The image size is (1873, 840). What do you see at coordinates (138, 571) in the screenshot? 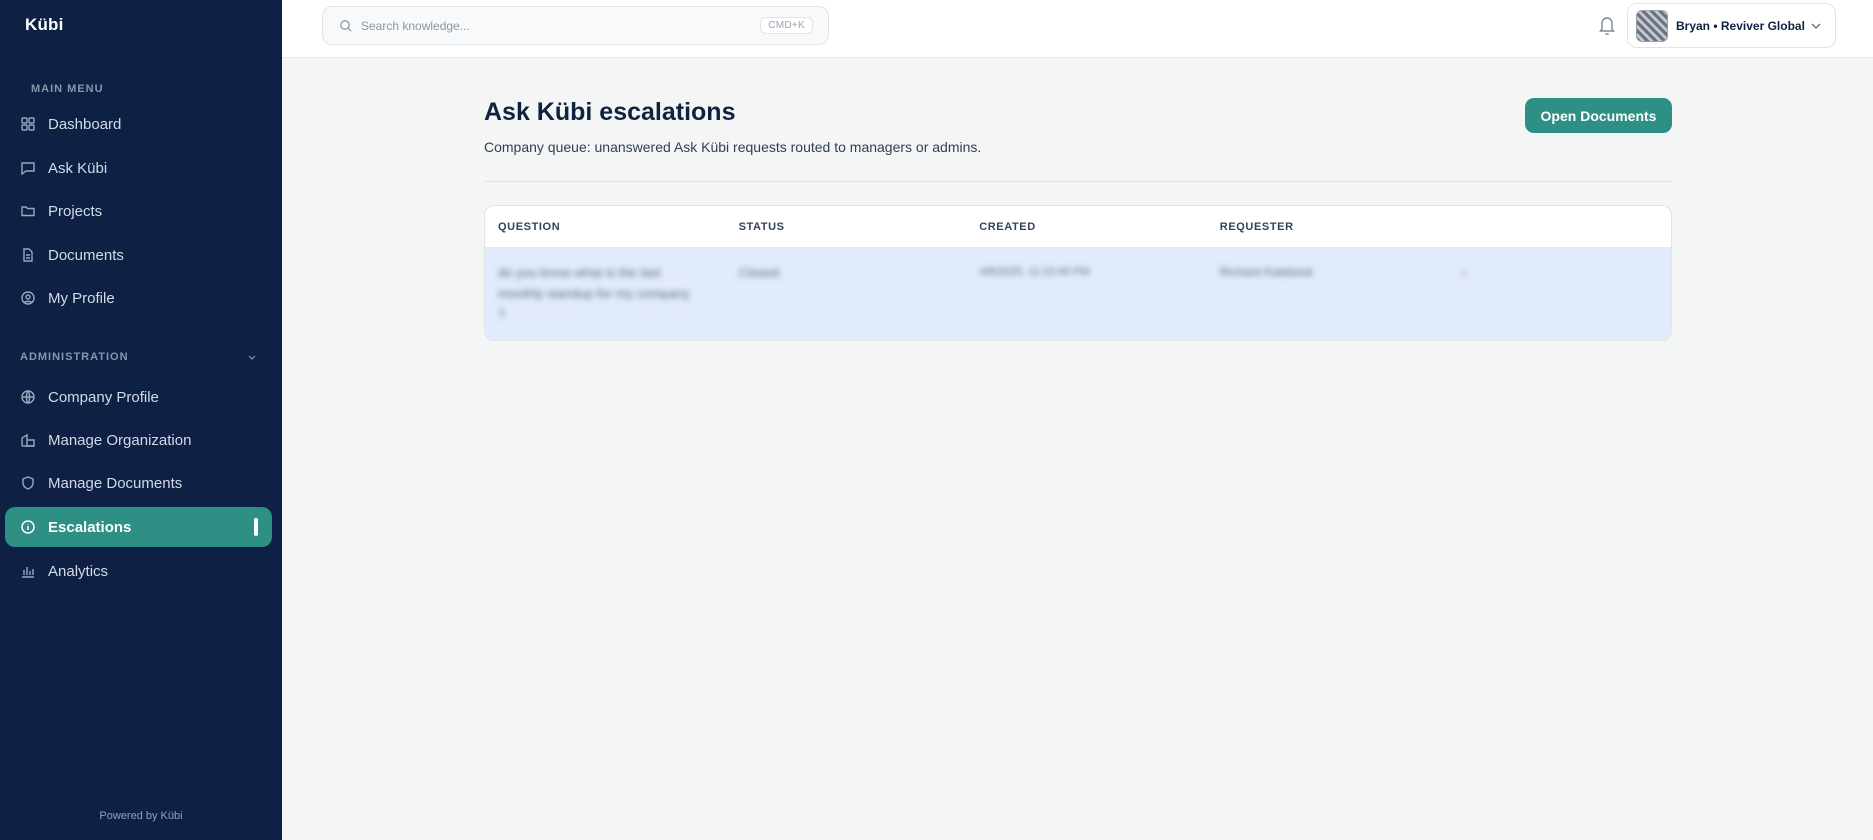
I see `sidebar-item-analytics: Analytics` at bounding box center [138, 571].